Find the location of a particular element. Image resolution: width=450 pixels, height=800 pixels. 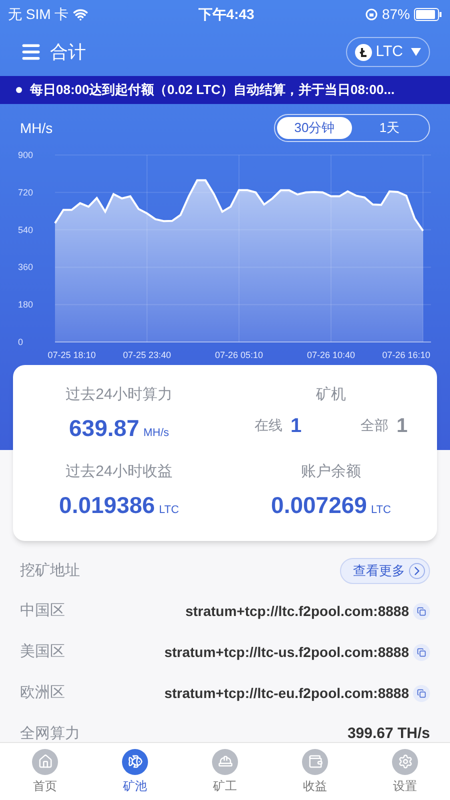

pool-url: stratum+tcp://ltc.f2pool.com:8888 is located at coordinates (297, 611).